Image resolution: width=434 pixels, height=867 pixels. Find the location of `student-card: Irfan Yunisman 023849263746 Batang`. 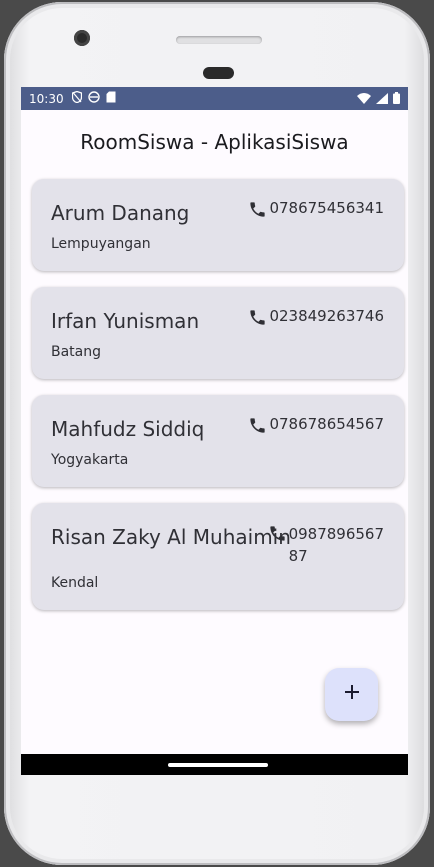

student-card: Irfan Yunisman 023849263746 Batang is located at coordinates (218, 333).